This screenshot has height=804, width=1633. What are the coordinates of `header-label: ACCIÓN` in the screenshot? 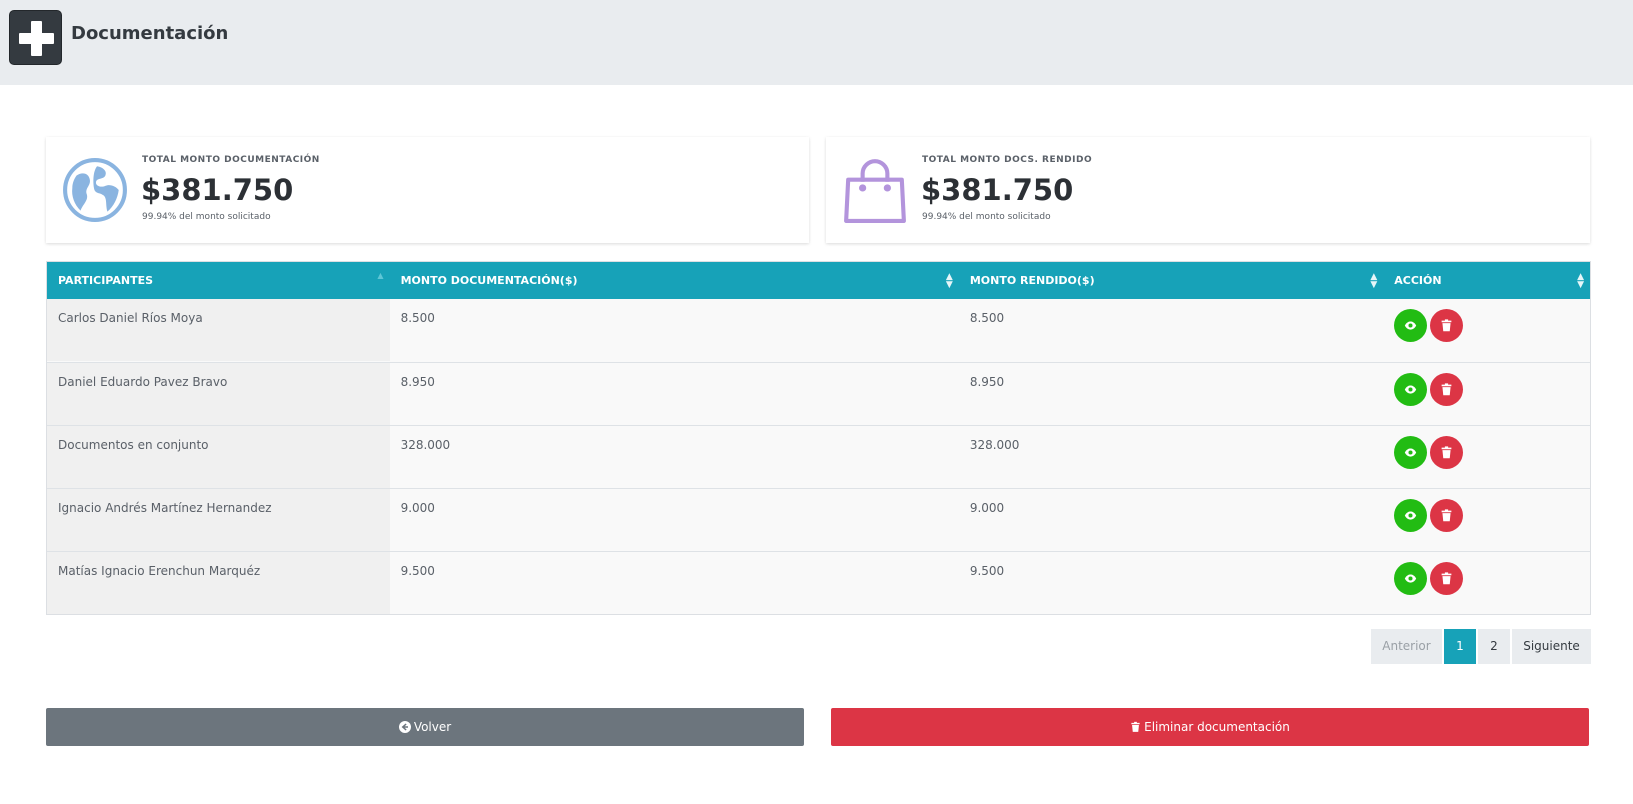 It's located at (1418, 280).